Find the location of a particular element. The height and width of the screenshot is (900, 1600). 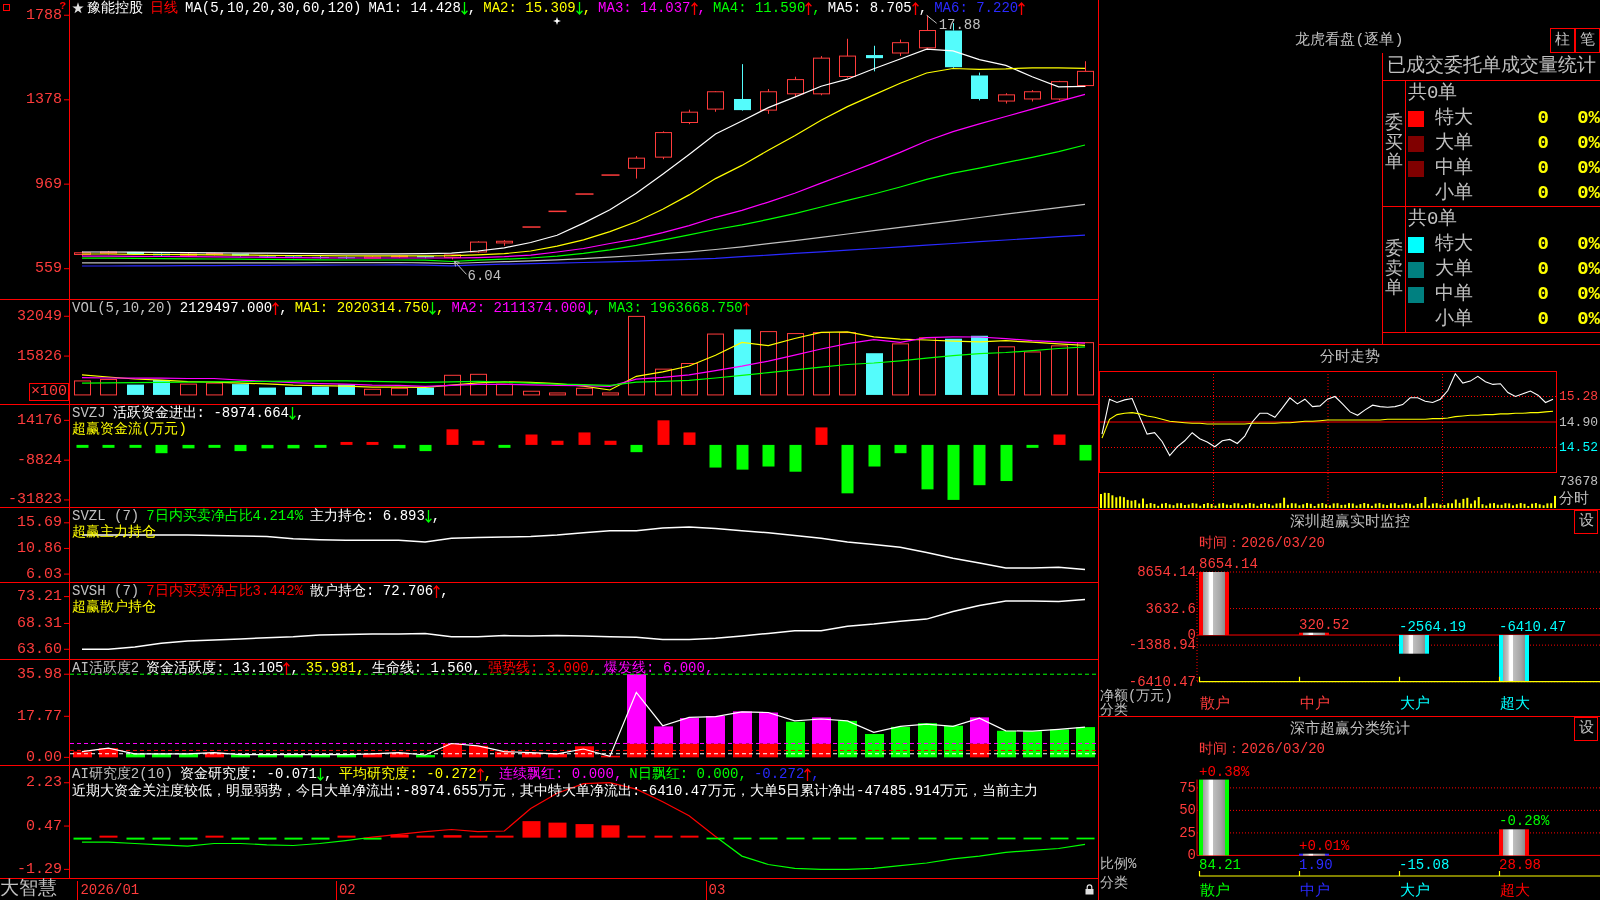

axis-label: 2.23 is located at coordinates (44, 783).